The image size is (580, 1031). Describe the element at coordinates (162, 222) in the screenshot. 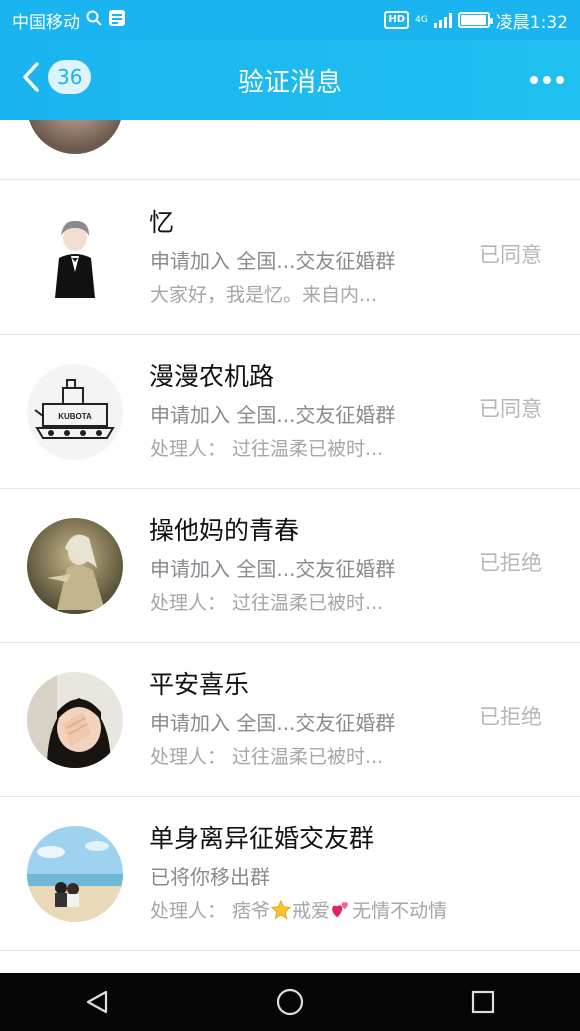

I see `requester-name: 忆` at that location.